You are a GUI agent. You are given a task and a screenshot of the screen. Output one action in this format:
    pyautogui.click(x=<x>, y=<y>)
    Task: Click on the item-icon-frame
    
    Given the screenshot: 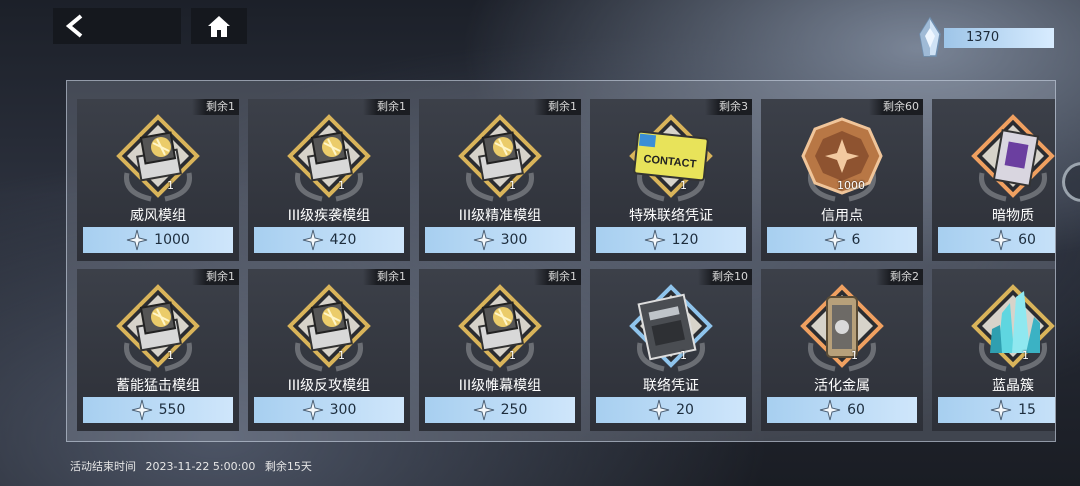 What is the action you would take?
    pyautogui.click(x=1011, y=158)
    